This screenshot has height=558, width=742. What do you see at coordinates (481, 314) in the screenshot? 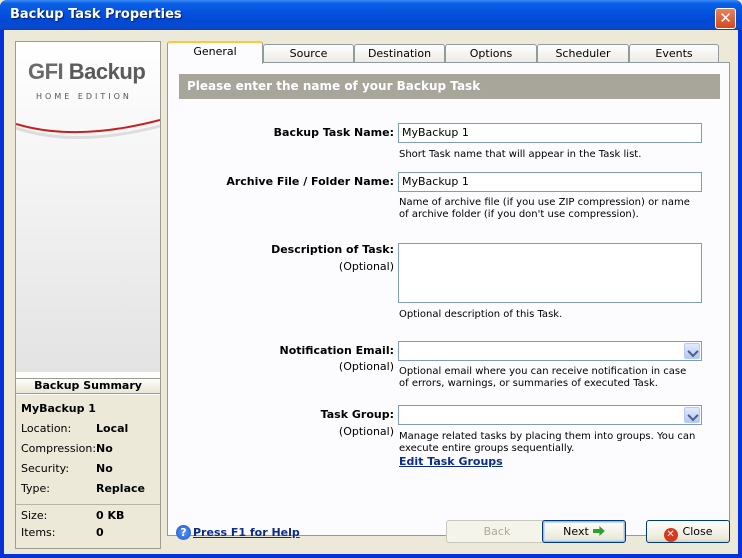
I see `description-hint: Optional description of this Task.` at bounding box center [481, 314].